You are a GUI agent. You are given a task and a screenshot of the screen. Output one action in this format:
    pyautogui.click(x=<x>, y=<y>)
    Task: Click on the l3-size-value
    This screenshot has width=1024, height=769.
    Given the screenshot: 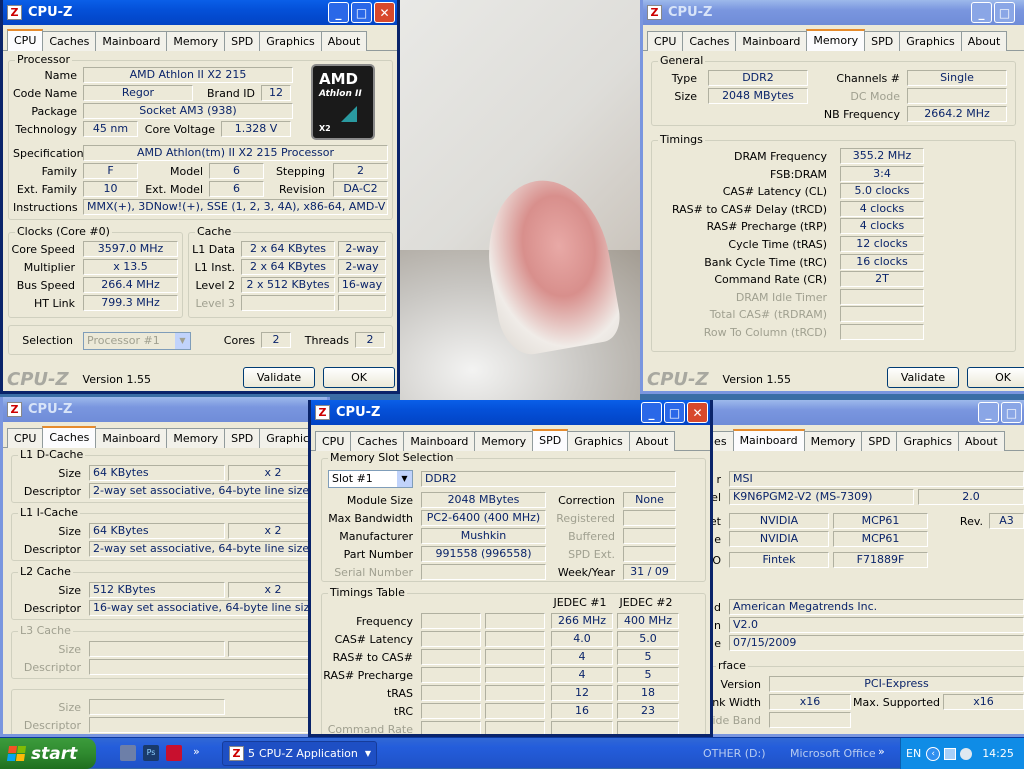 What is the action you would take?
    pyautogui.click(x=157, y=649)
    